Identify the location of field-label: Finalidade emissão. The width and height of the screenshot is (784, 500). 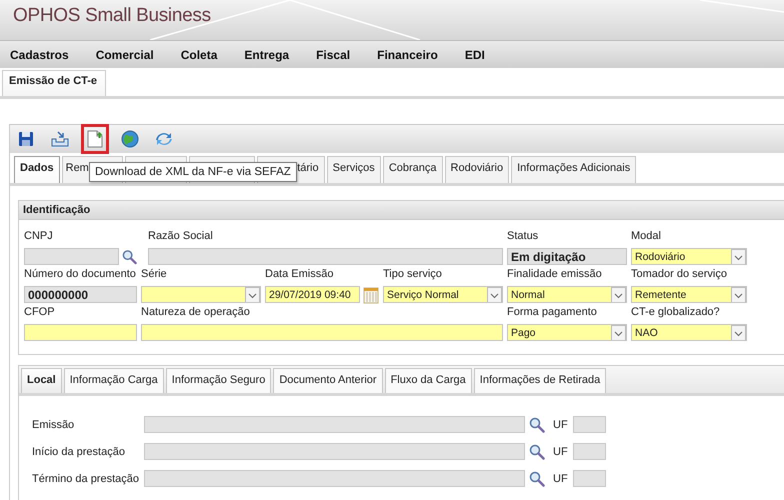
(555, 274).